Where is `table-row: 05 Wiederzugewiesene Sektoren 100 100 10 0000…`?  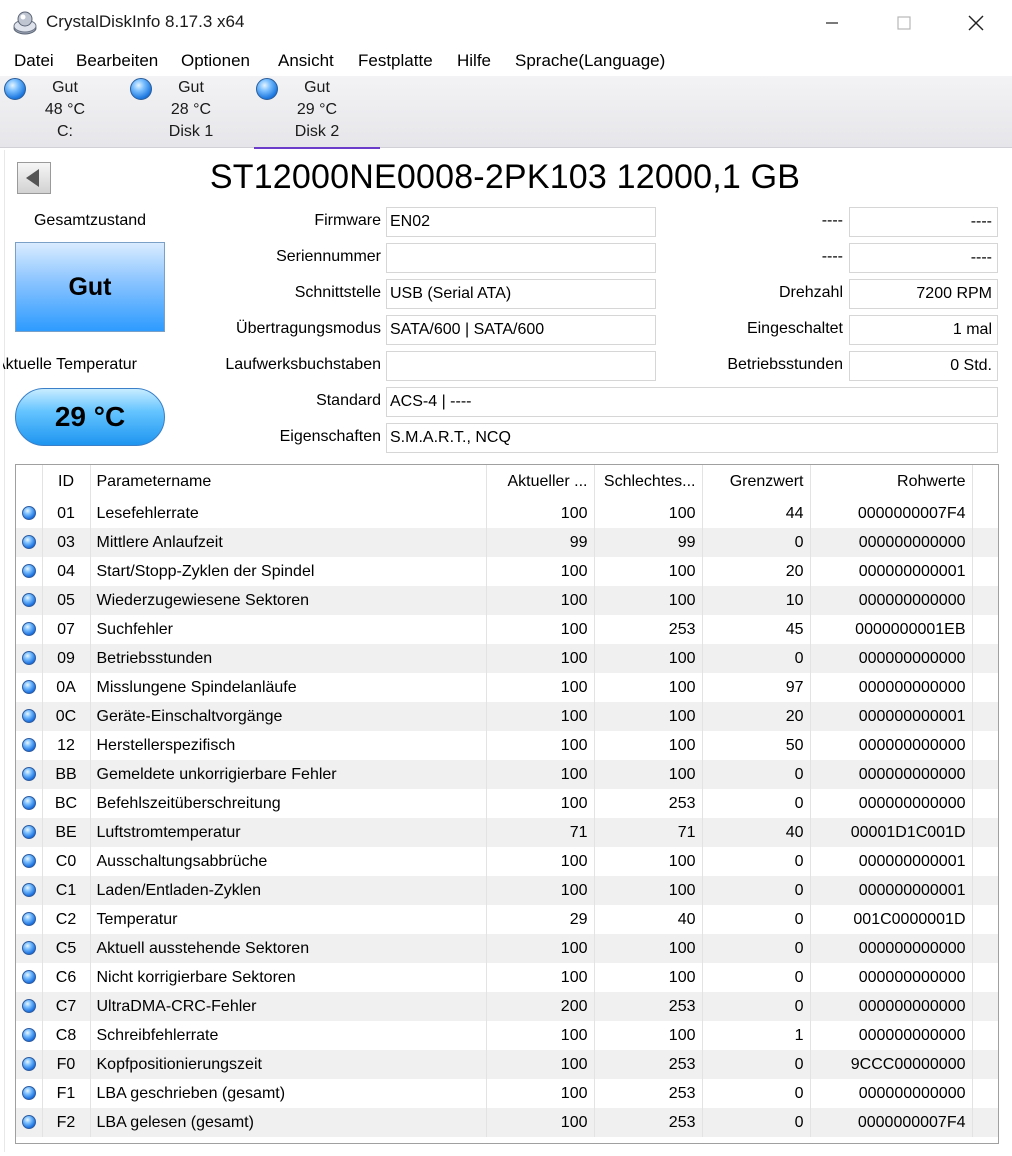
table-row: 05 Wiederzugewiesene Sektoren 100 100 10 0000… is located at coordinates (507, 600).